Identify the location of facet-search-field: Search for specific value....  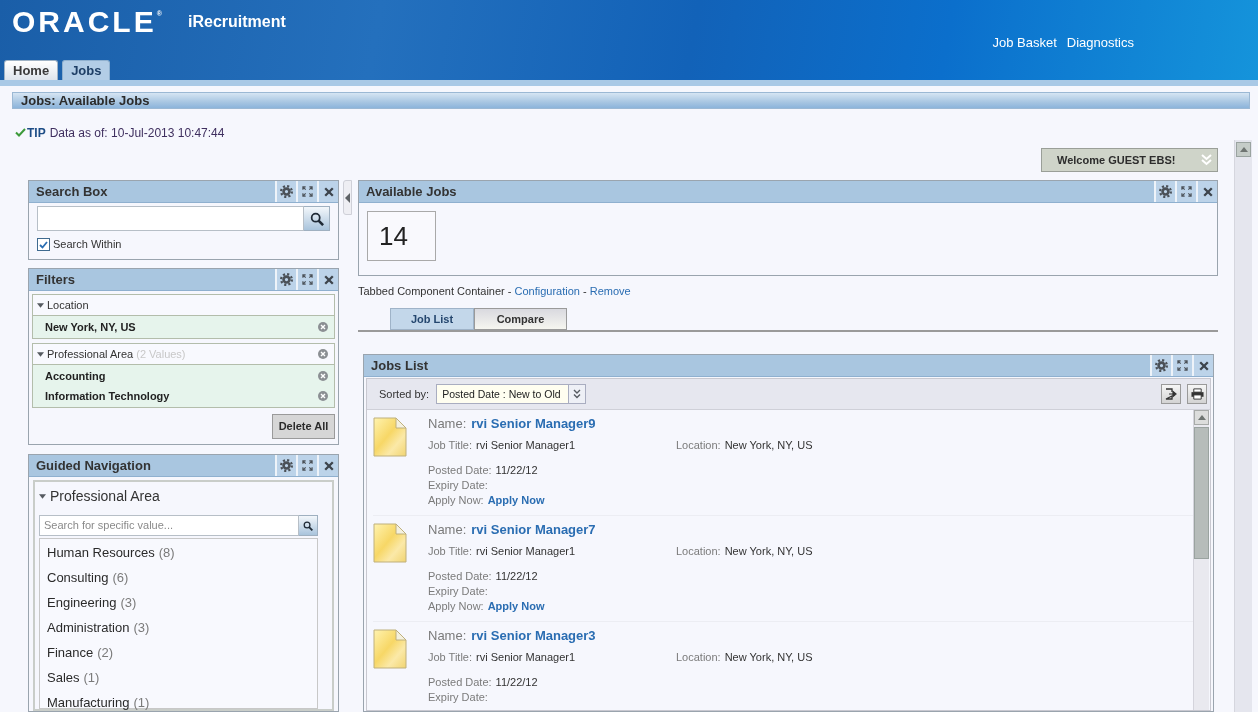
(169, 525).